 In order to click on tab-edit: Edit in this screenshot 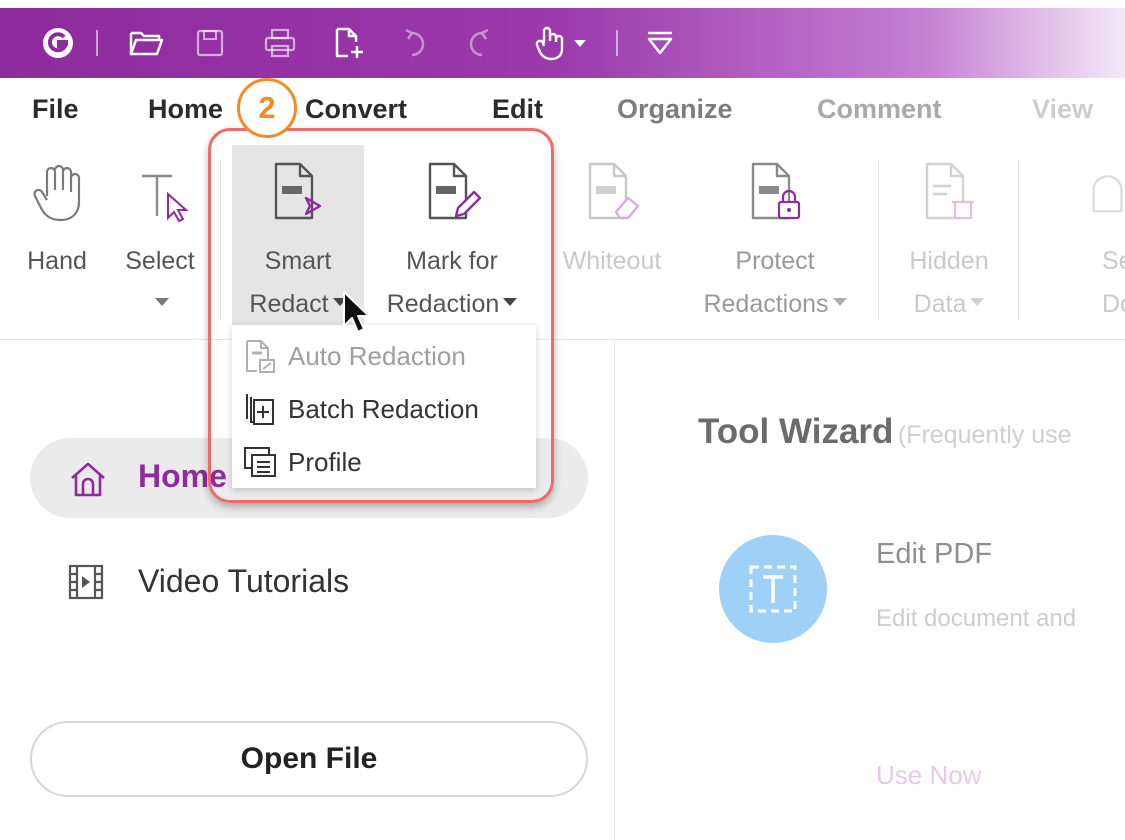, I will do `click(517, 109)`.